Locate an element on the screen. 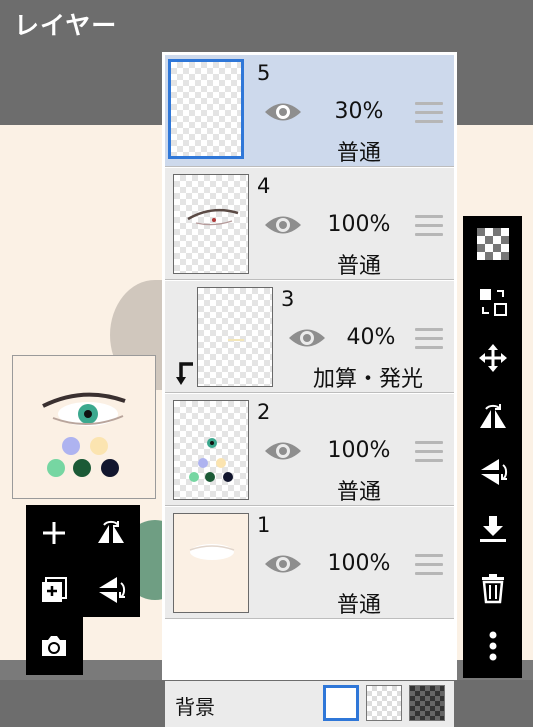  background-white-swatch is located at coordinates (341, 703).